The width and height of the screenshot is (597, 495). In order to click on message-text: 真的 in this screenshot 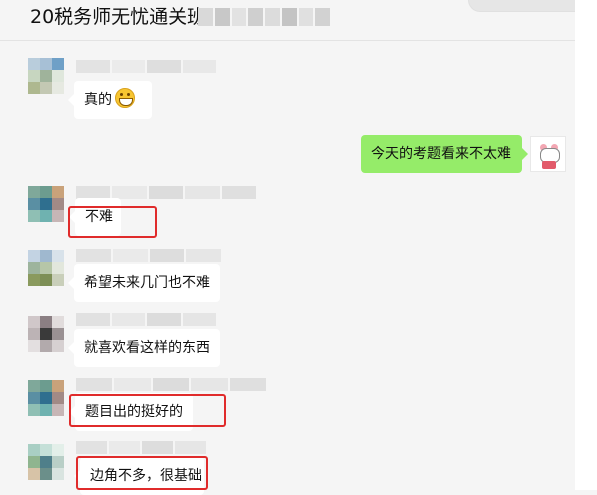, I will do `click(98, 100)`.